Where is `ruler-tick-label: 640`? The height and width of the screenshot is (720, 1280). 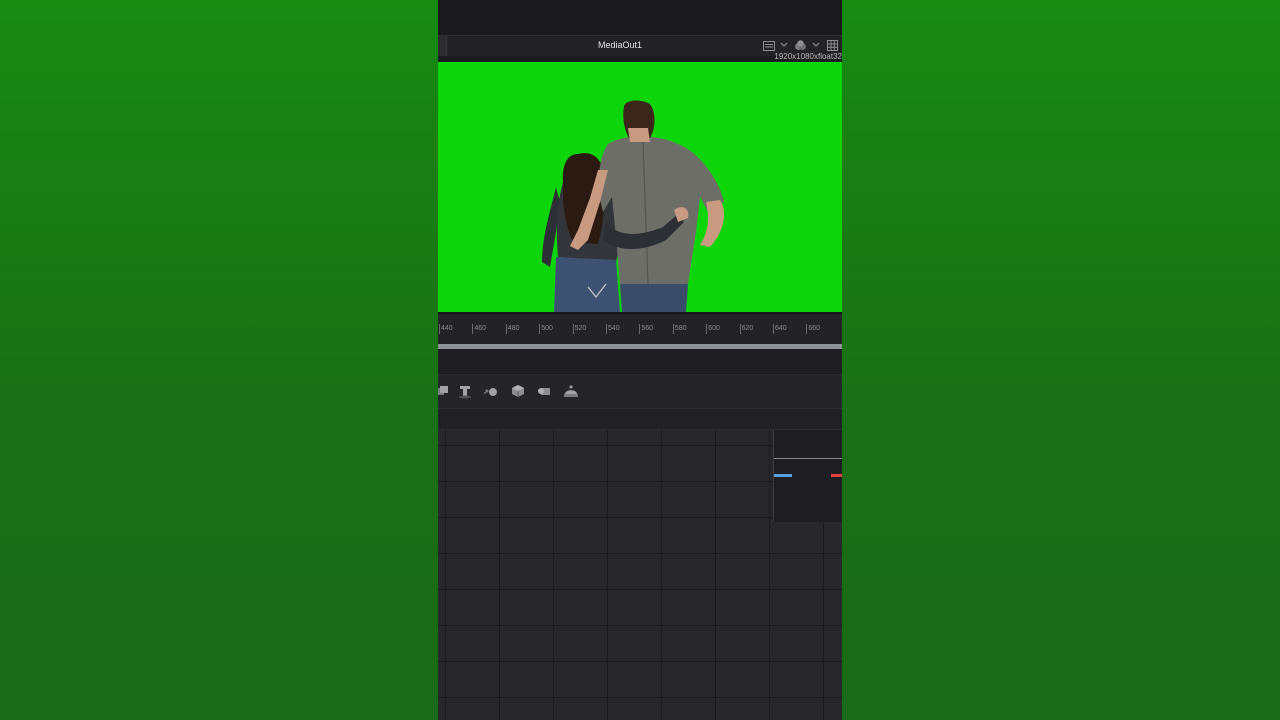
ruler-tick-label: 640 is located at coordinates (781, 328).